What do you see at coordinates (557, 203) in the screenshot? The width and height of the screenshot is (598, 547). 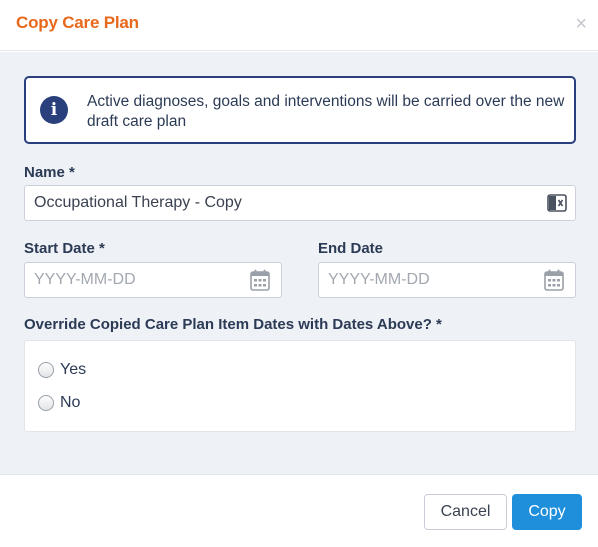 I see `contact-card-icon` at bounding box center [557, 203].